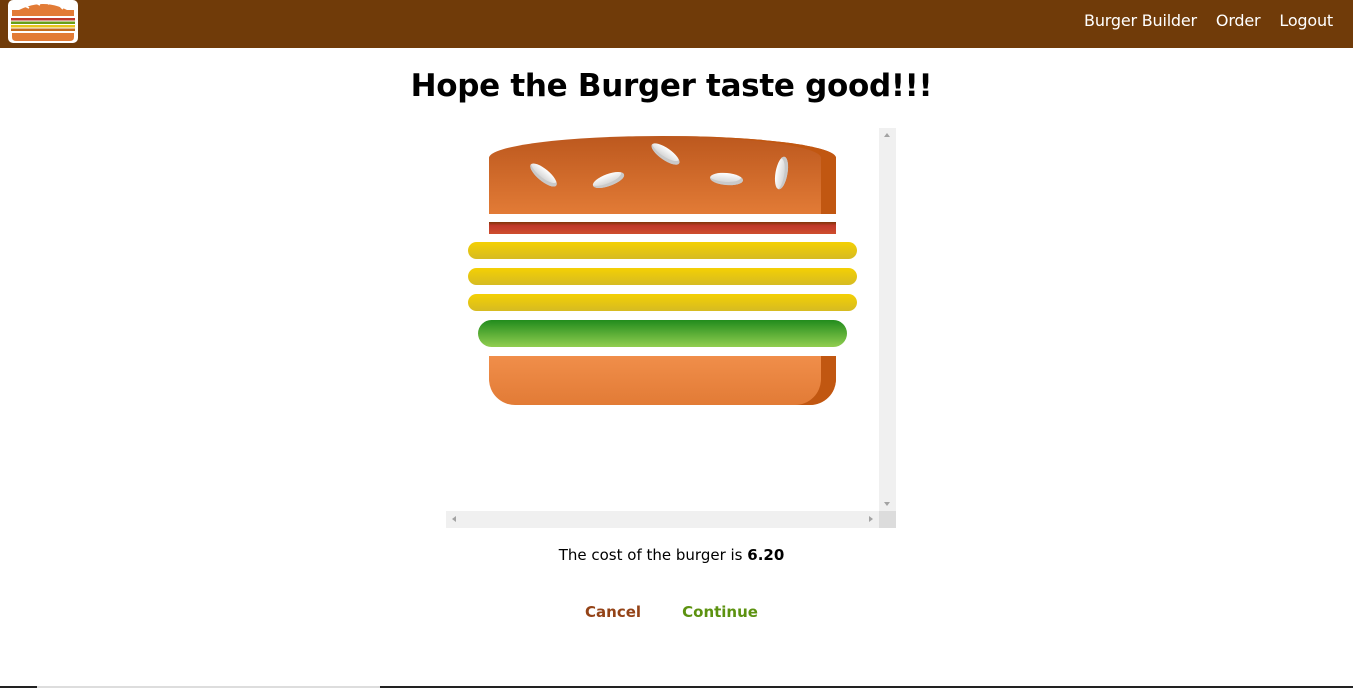 This screenshot has width=1353, height=688. I want to click on scroll-left-icon, so click(454, 519).